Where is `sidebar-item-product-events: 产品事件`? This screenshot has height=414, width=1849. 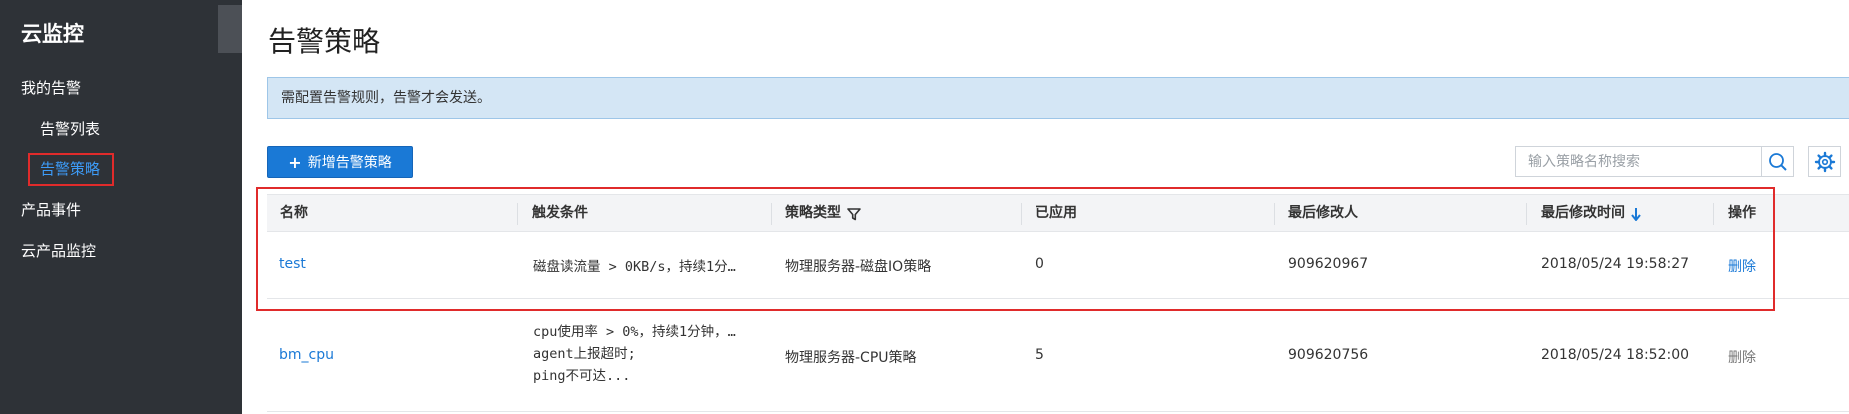
sidebar-item-product-events: 产品事件 is located at coordinates (51, 209).